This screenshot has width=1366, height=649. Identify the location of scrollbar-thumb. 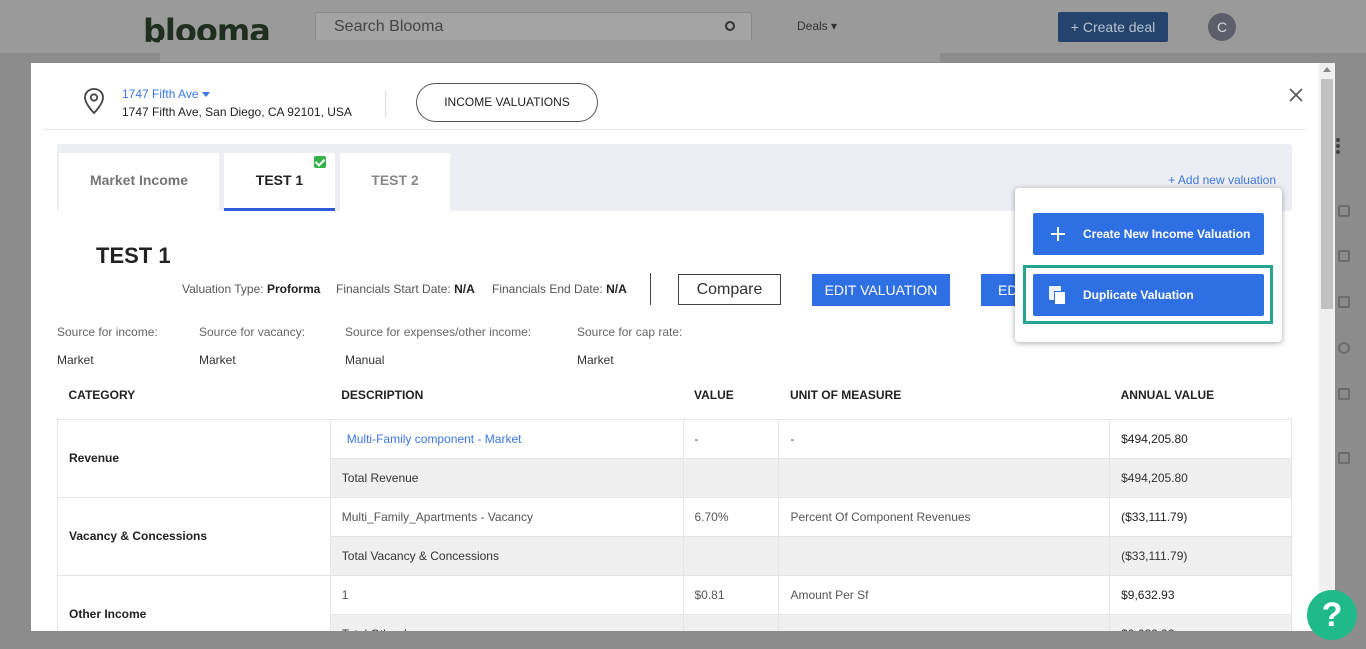
(1327, 194).